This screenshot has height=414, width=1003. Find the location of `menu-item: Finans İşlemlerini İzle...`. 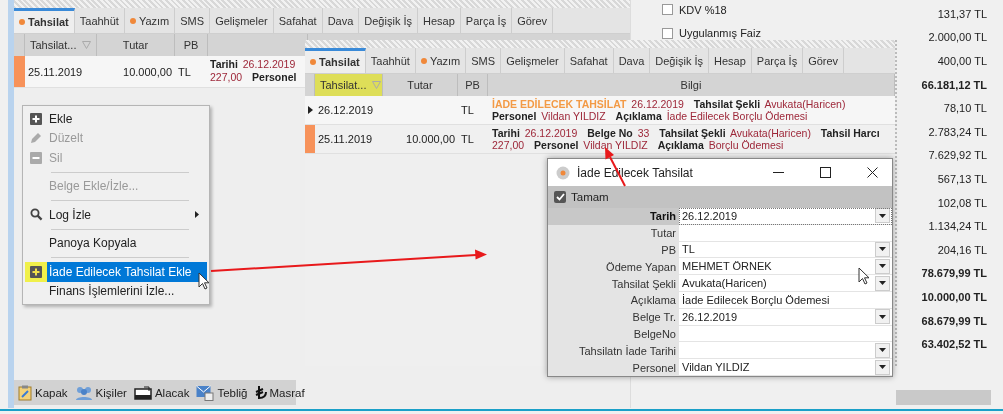

menu-item: Finans İşlemlerini İzle... is located at coordinates (127, 291).